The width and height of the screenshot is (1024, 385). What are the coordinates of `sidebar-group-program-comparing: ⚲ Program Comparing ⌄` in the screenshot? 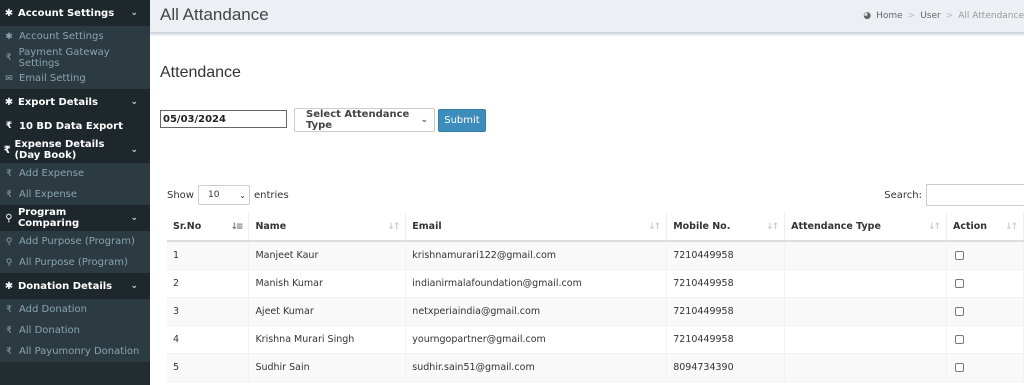 It's located at (75, 218).